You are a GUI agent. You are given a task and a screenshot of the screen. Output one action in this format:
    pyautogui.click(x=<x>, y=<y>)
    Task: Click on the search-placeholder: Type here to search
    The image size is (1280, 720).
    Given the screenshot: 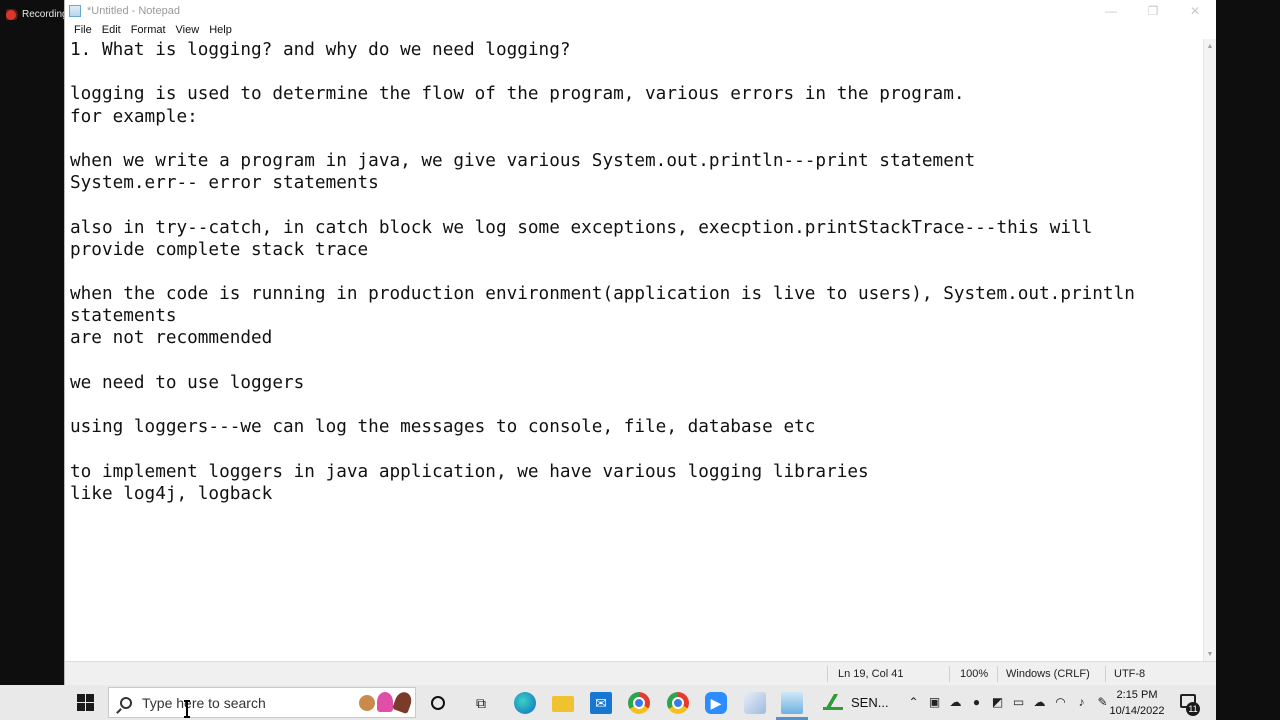 What is the action you would take?
    pyautogui.click(x=204, y=702)
    